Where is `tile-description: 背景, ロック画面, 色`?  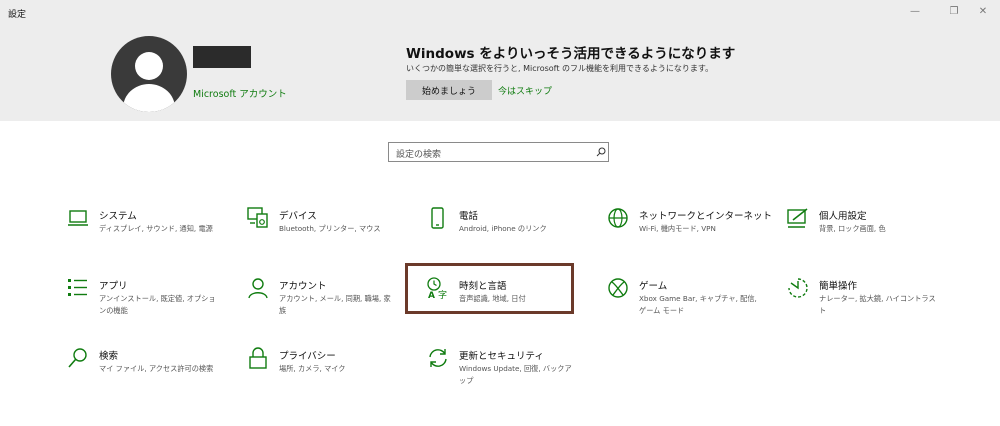
tile-description: 背景, ロック画面, 色 is located at coordinates (852, 228).